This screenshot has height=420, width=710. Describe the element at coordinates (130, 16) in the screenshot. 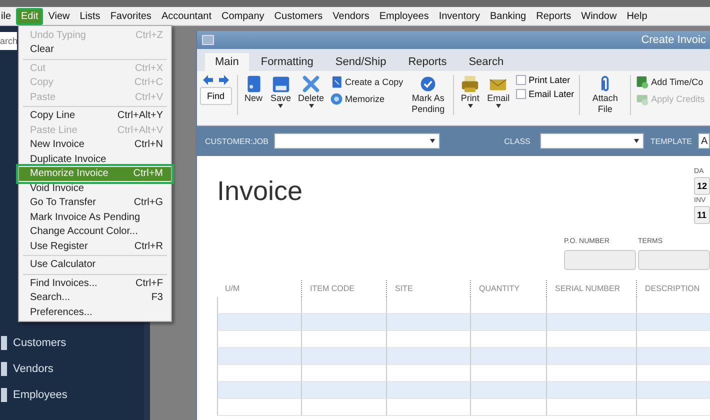

I see `menu-item: Favorites` at that location.